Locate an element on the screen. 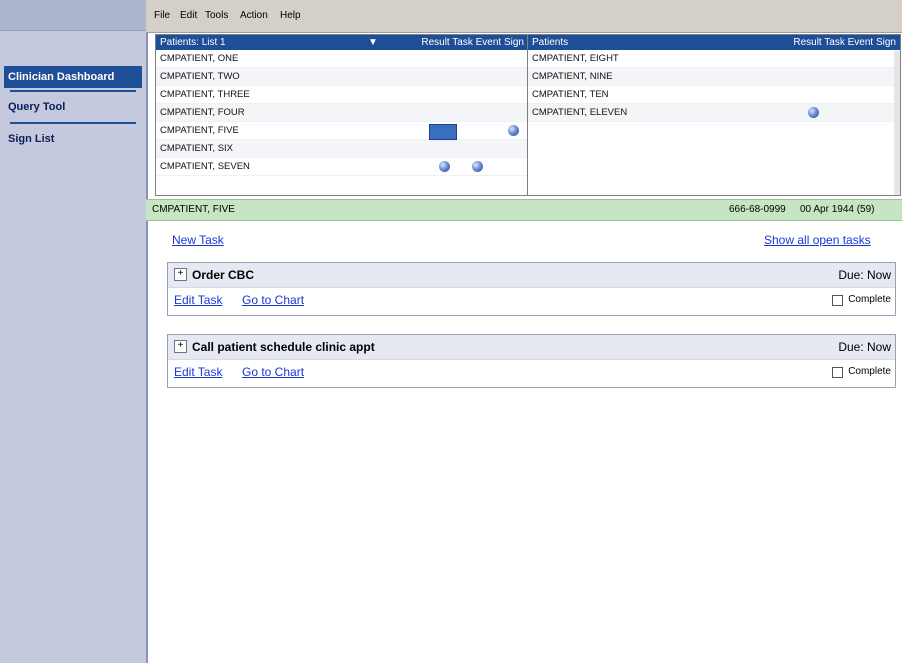 The width and height of the screenshot is (902, 663). patient-list-2-columns: Result Task Event Sign is located at coordinates (844, 42).